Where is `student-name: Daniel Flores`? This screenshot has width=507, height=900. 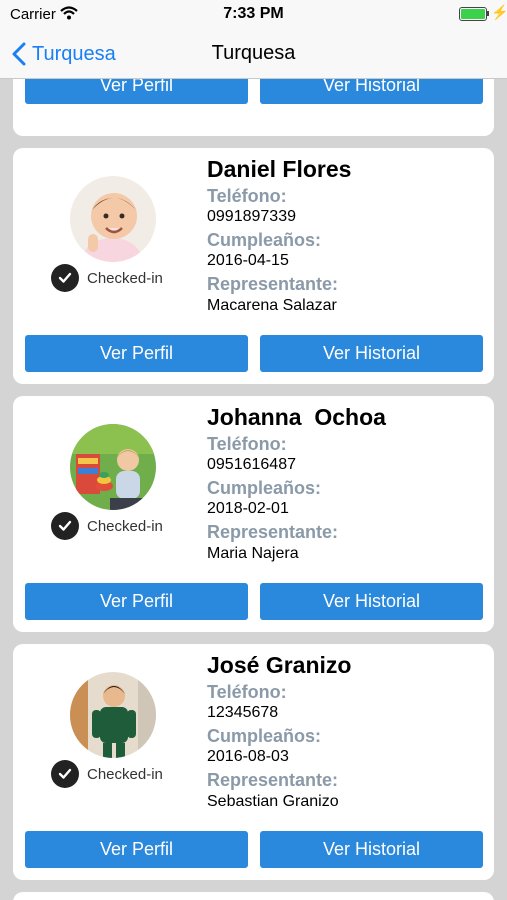
student-name: Daniel Flores is located at coordinates (279, 169).